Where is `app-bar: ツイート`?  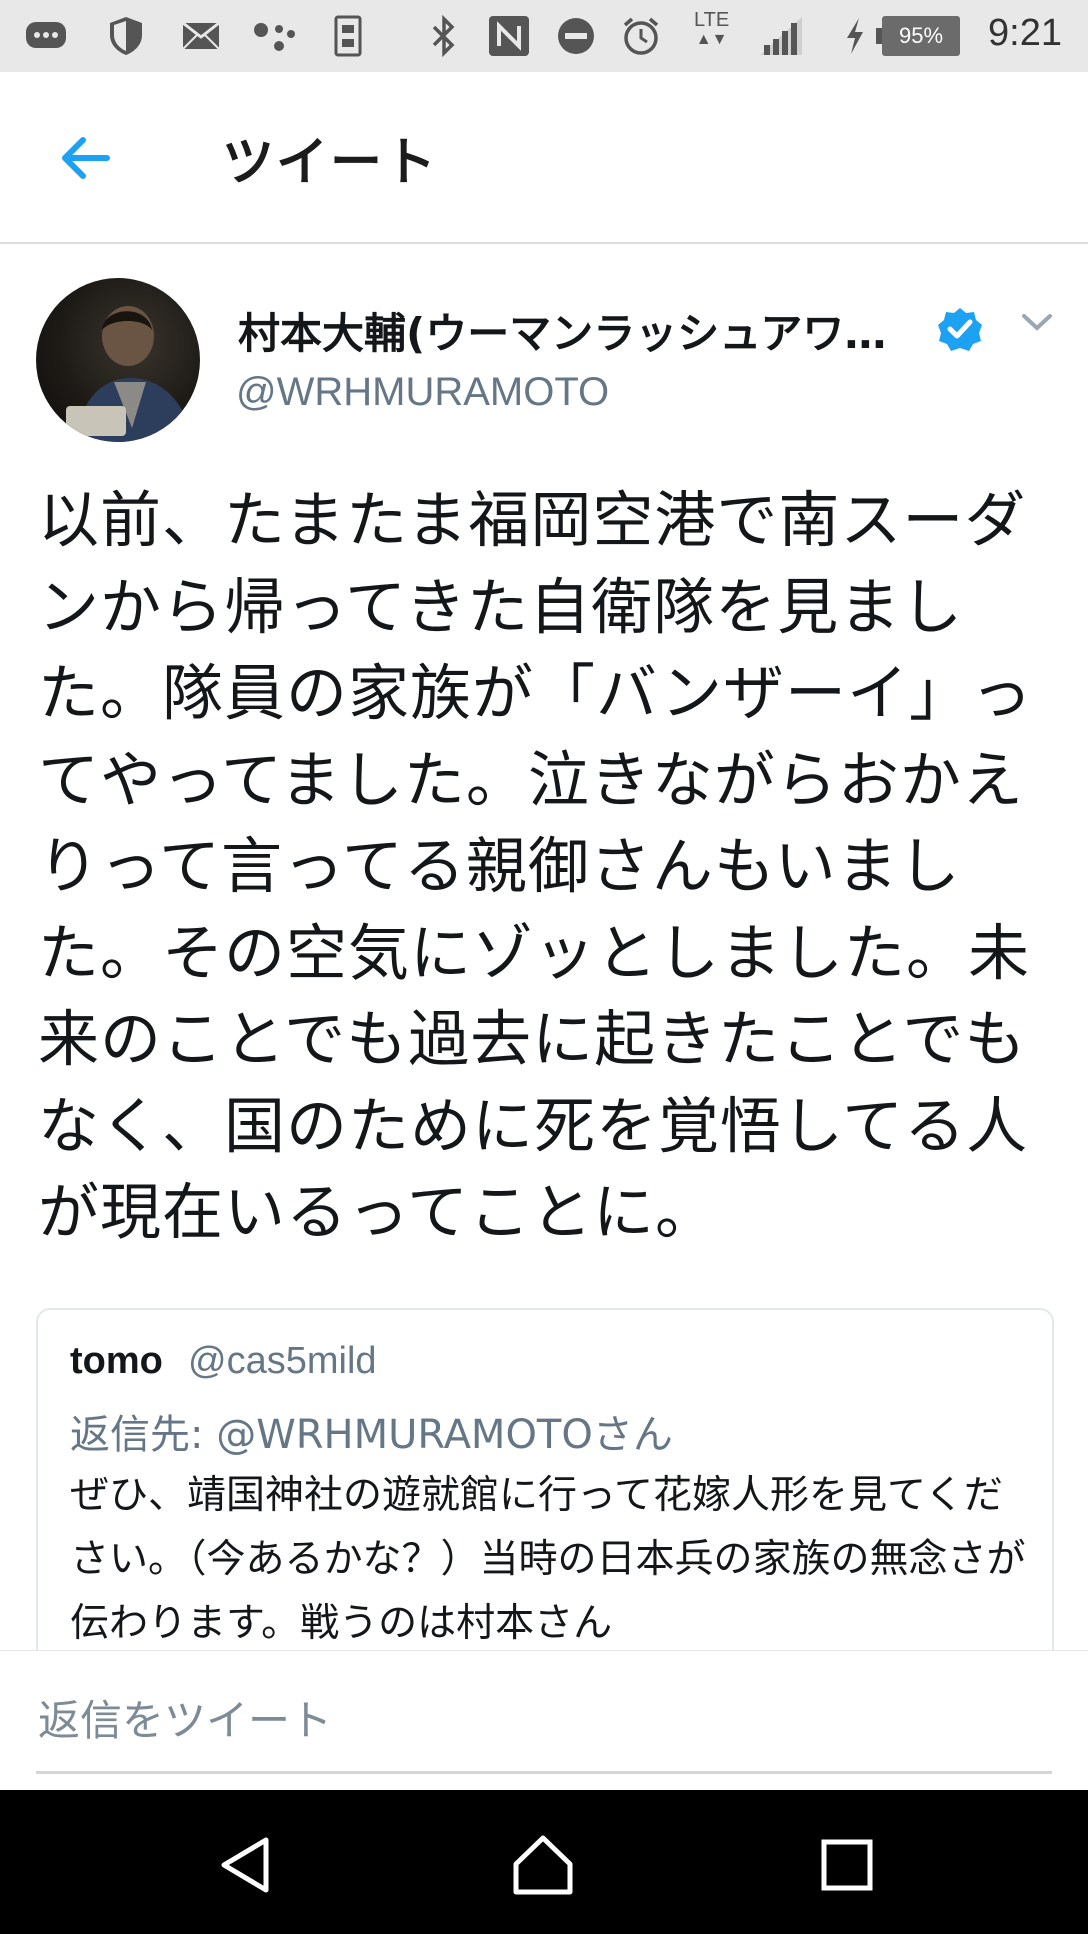 app-bar: ツイート is located at coordinates (544, 158).